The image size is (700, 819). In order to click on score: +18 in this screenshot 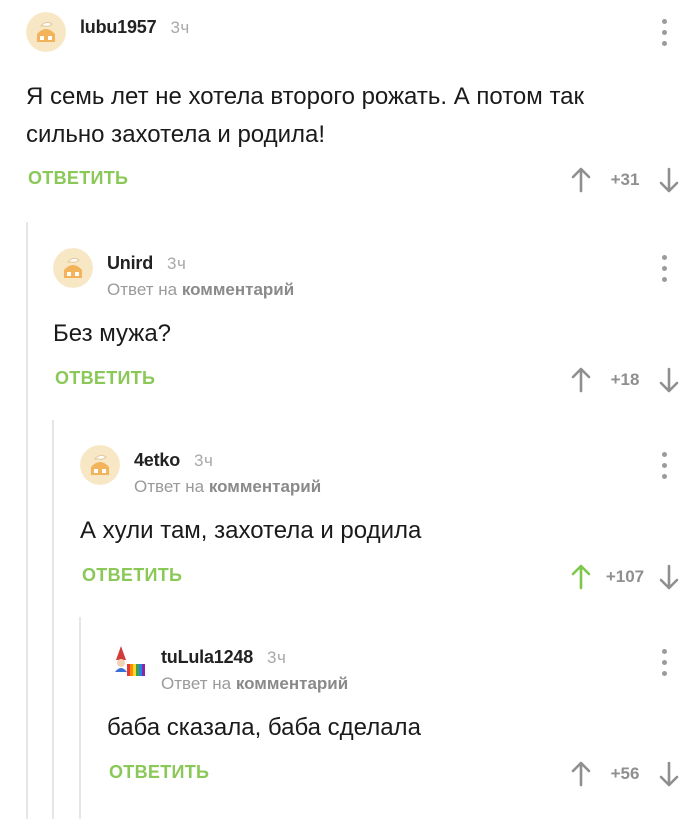, I will do `click(625, 379)`.